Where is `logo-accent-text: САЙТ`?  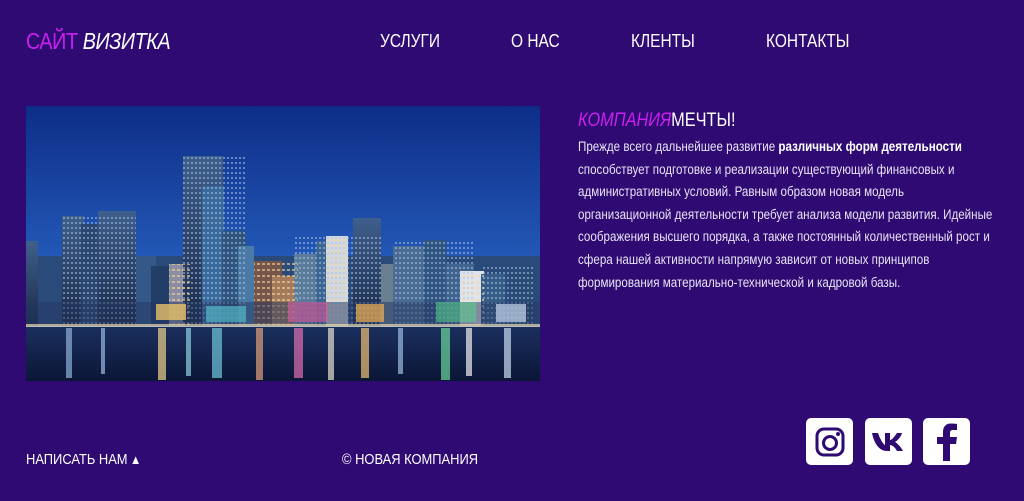
logo-accent-text: САЙТ is located at coordinates (52, 41).